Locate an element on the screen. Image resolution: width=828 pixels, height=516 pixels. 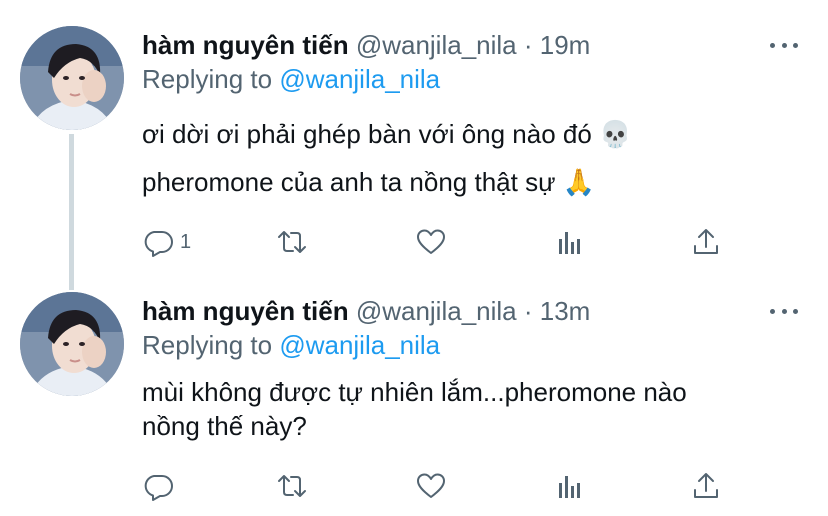
tweet-actions: 1 is located at coordinates (437, 242).